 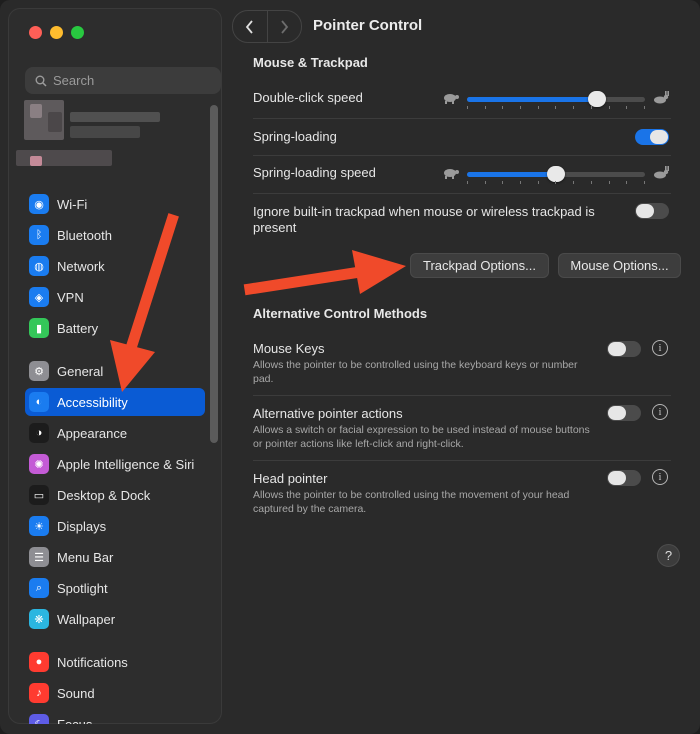 I want to click on alt-pointer-actions-info-icon: i, so click(x=660, y=412).